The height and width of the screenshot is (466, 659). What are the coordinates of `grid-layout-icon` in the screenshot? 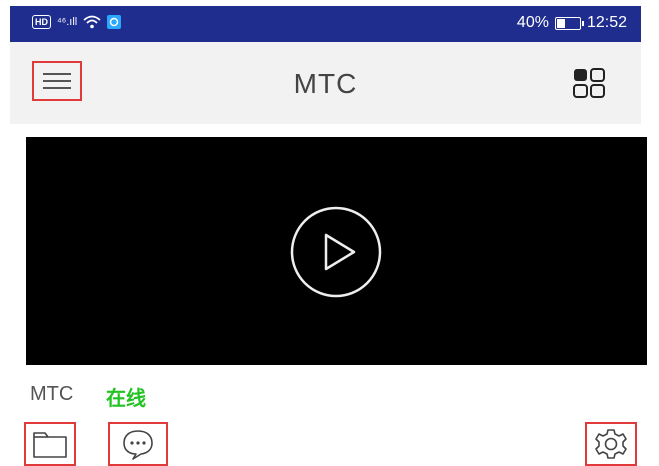 It's located at (589, 83).